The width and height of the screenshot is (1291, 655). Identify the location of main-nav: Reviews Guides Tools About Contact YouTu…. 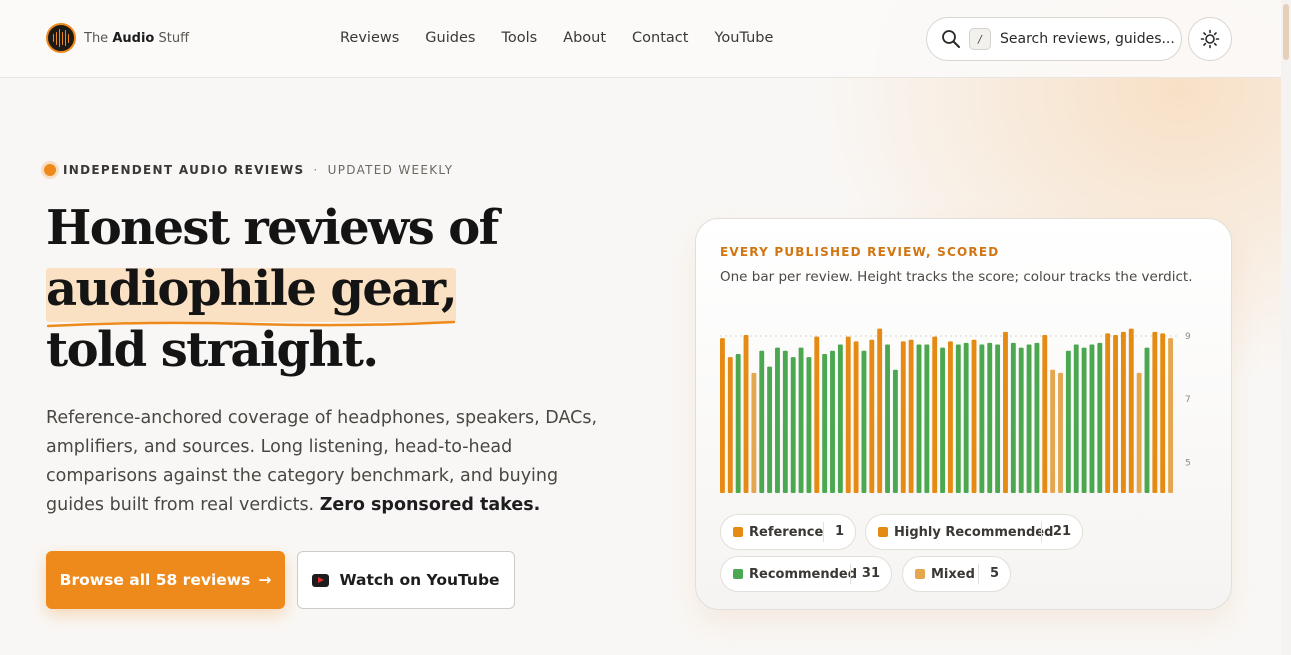
(569, 38).